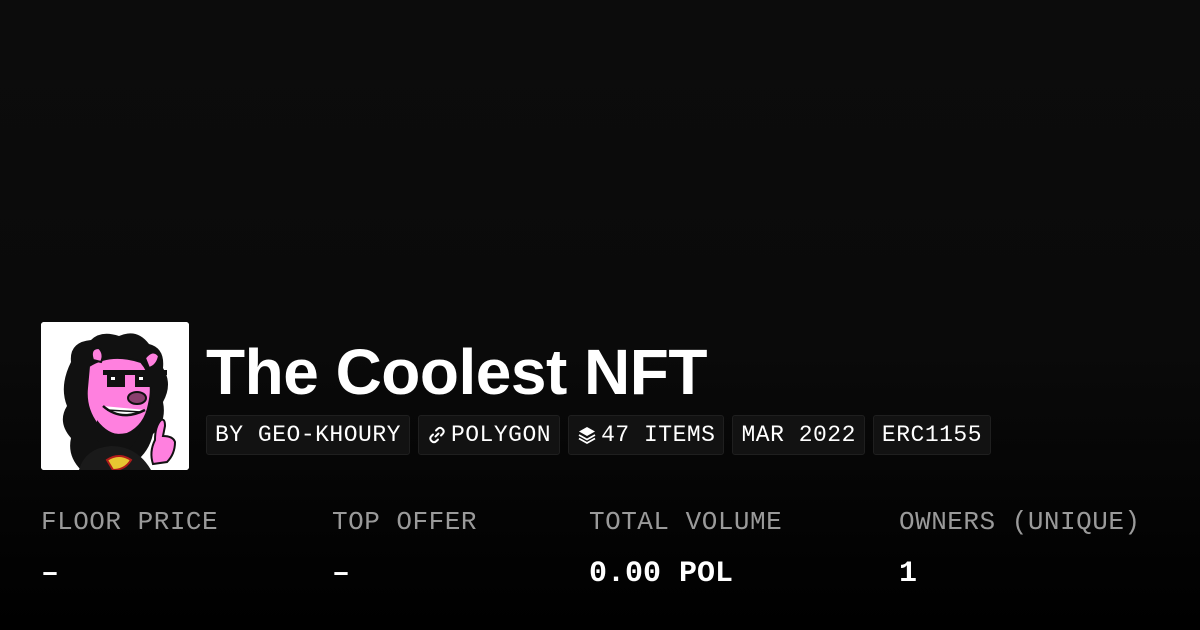 The width and height of the screenshot is (1200, 630). Describe the element at coordinates (404, 522) in the screenshot. I see `stat-label: TOP OFFER` at that location.